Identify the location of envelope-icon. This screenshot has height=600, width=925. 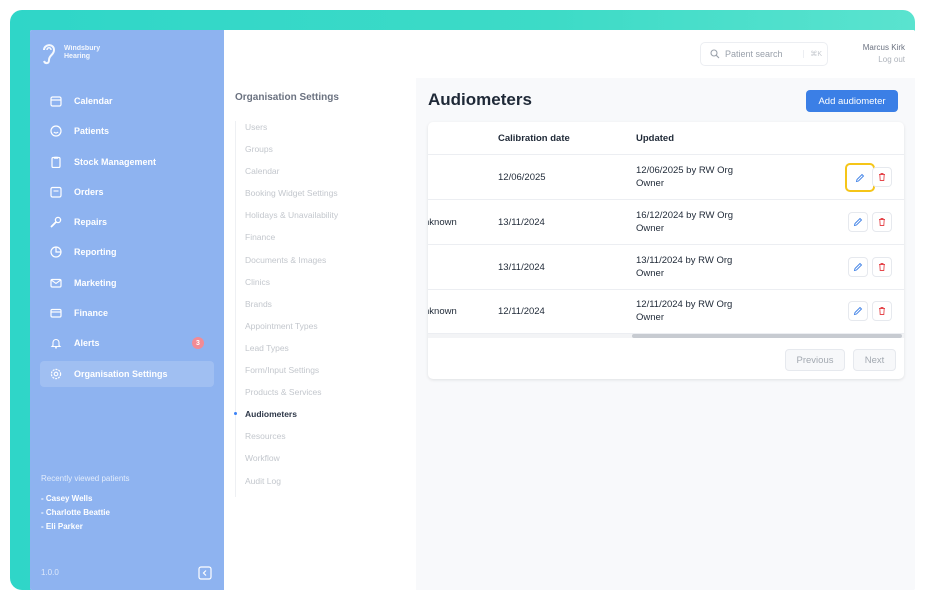
(56, 283).